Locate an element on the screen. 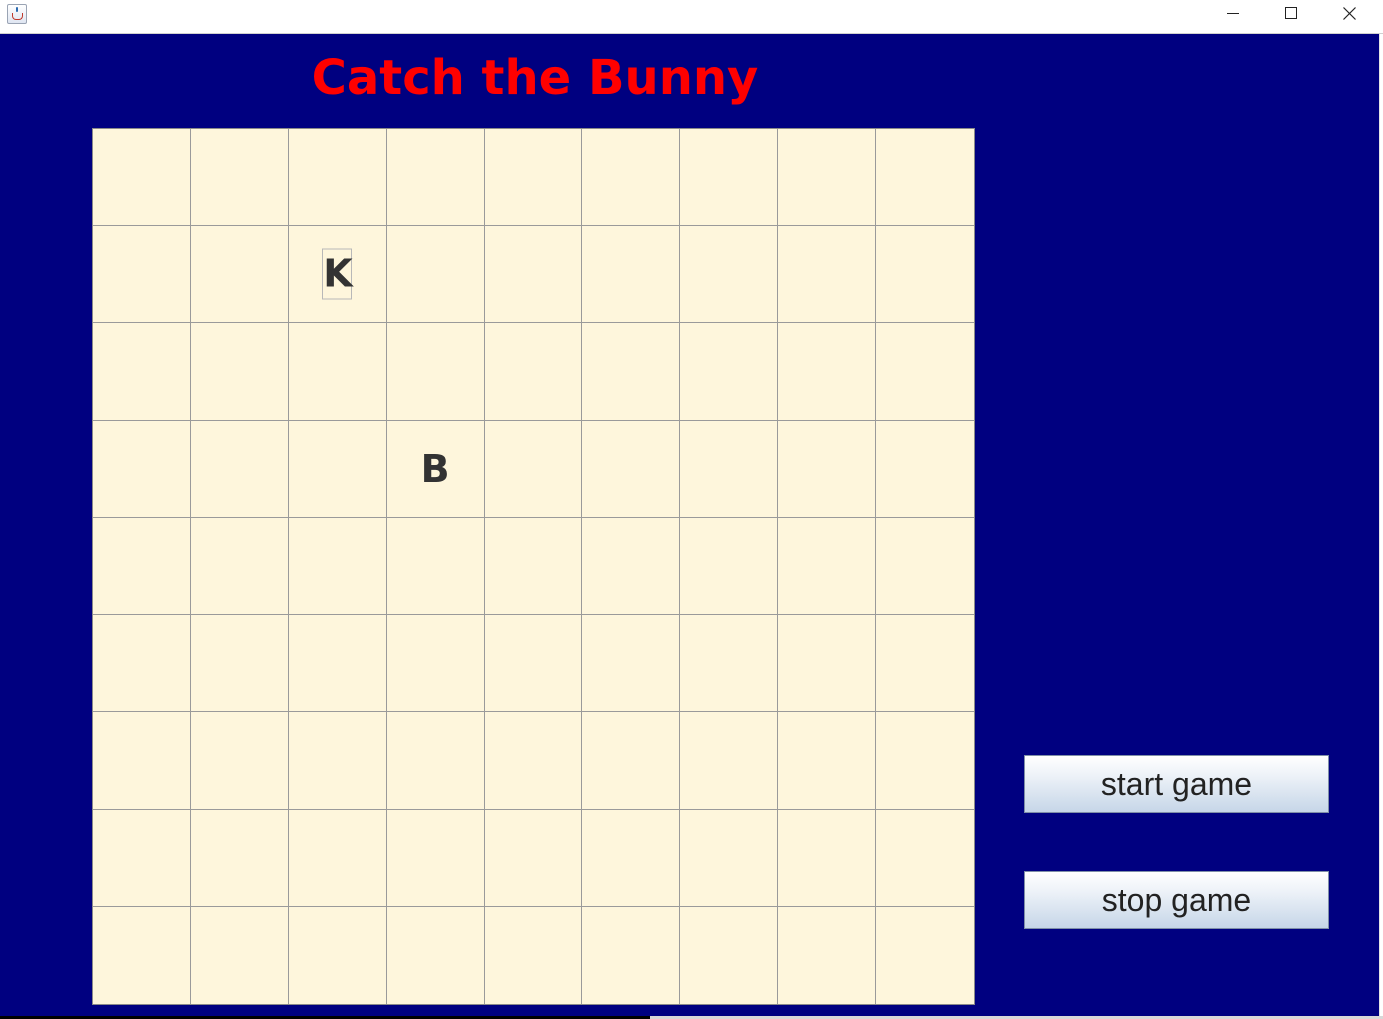  board-cell: K is located at coordinates (337, 275).